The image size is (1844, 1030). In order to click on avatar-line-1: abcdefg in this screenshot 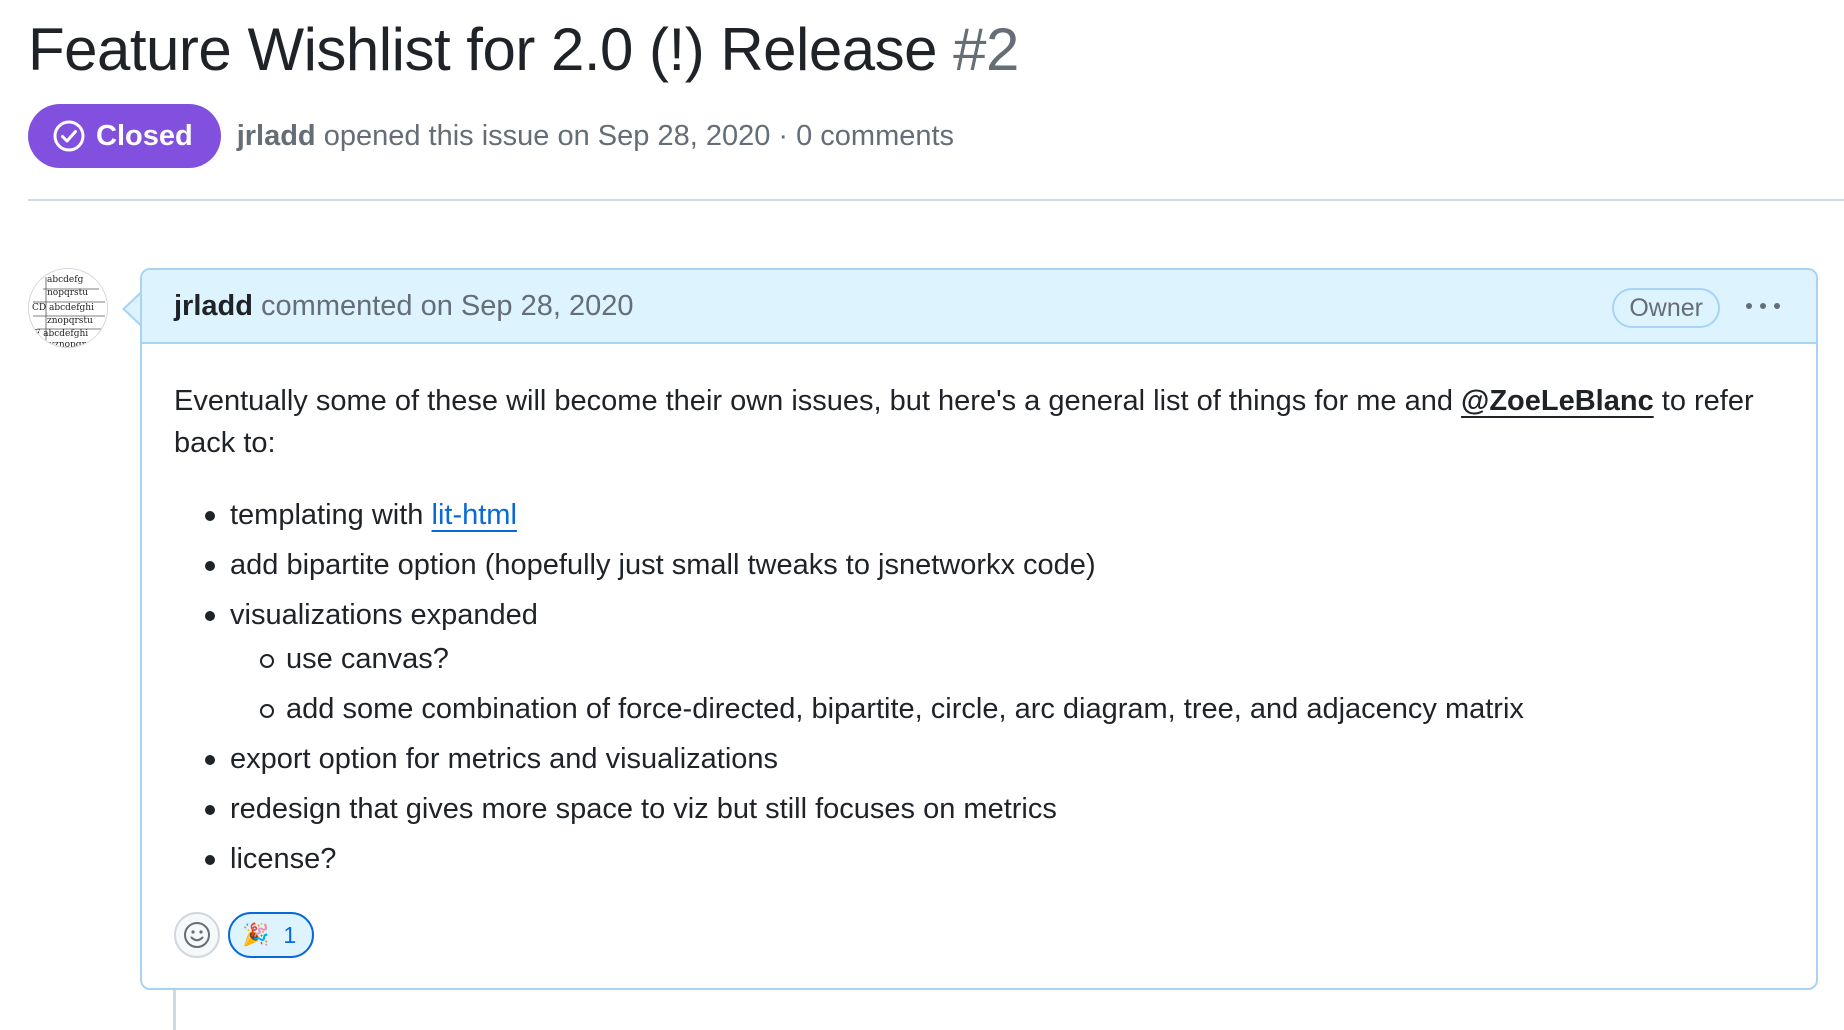, I will do `click(65, 280)`.